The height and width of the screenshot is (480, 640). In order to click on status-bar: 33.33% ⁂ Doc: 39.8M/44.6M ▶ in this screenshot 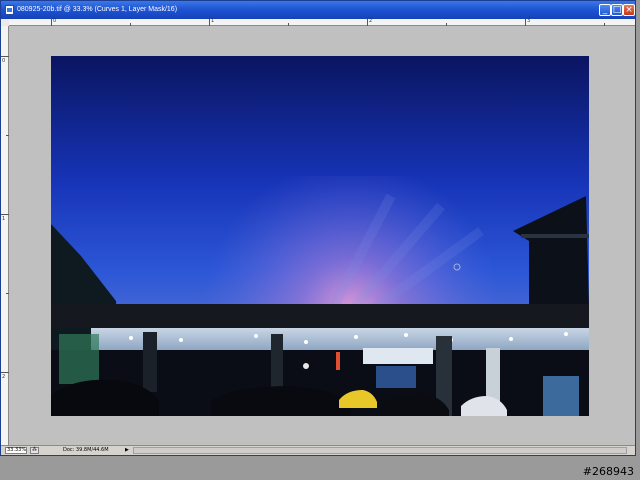, I will do `click(318, 450)`.